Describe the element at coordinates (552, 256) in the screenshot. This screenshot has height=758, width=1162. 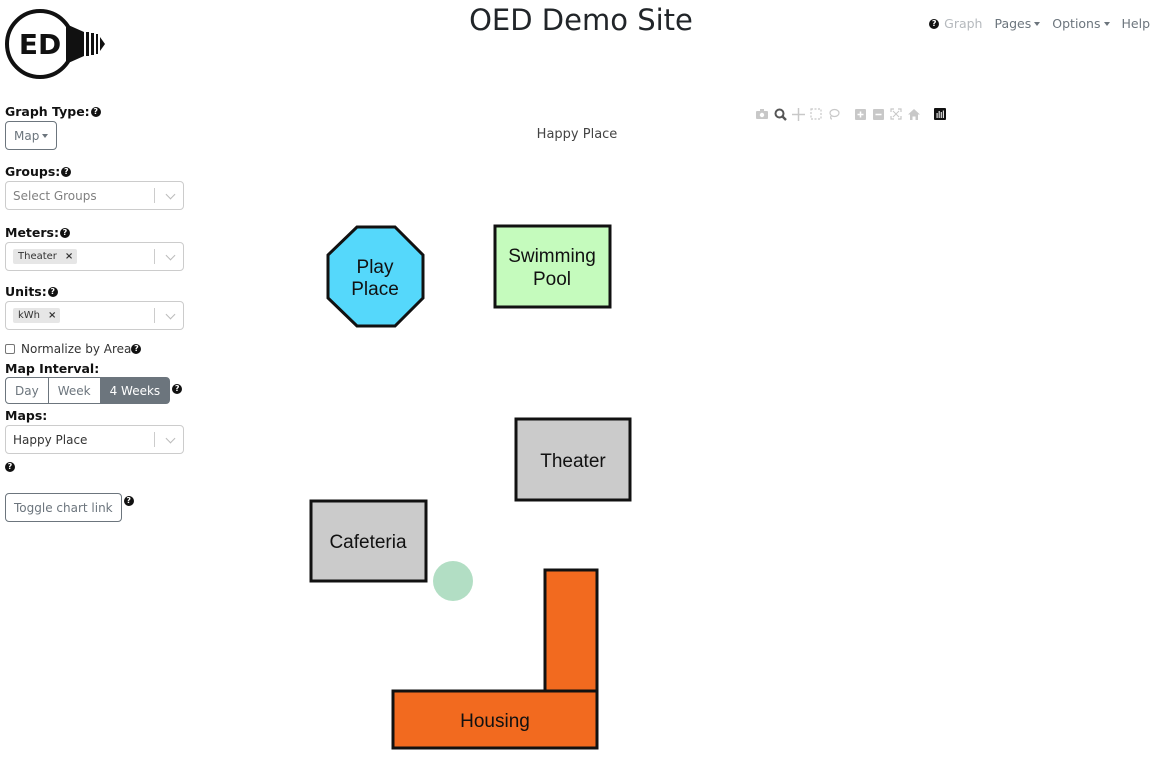
I see `swimming-pool-label-1: Swimming` at that location.